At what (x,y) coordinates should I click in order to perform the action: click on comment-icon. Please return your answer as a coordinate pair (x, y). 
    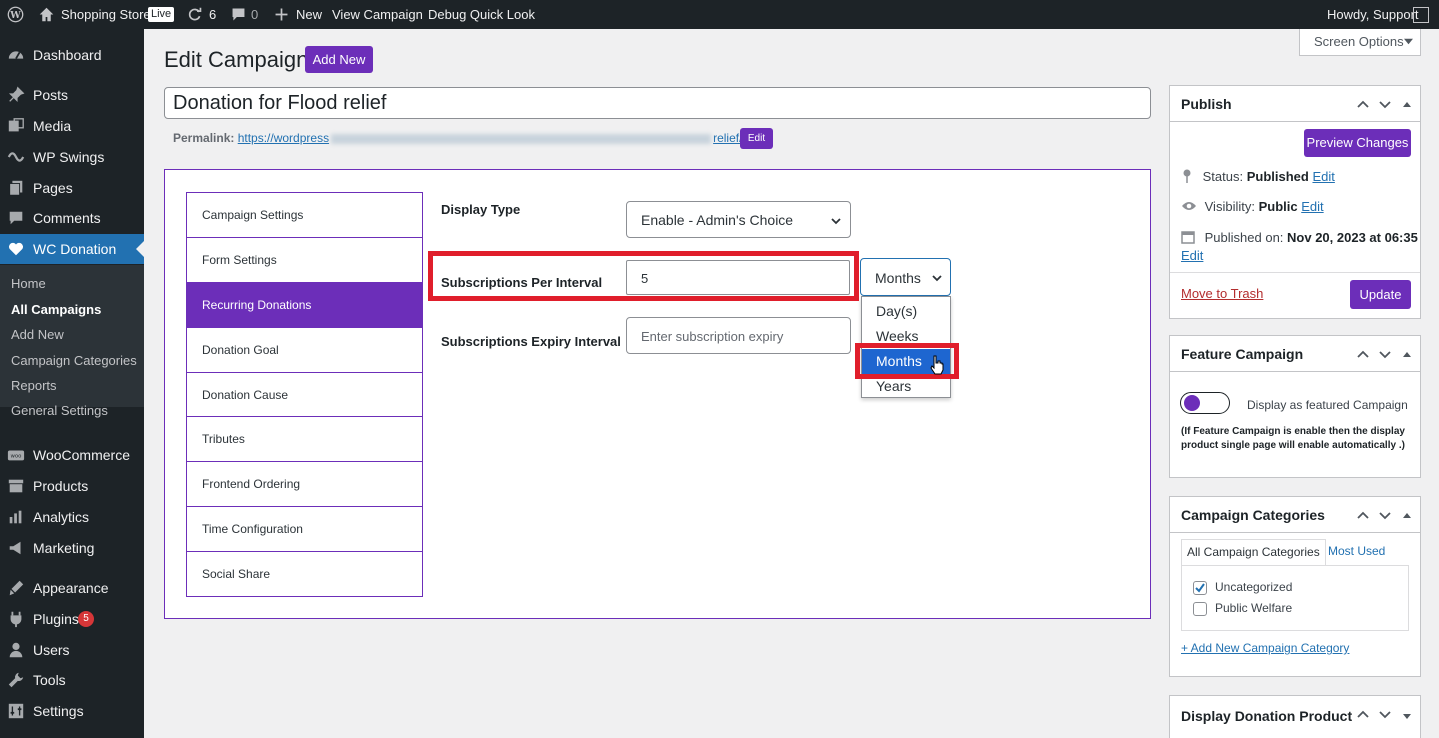
    Looking at the image, I should click on (16, 218).